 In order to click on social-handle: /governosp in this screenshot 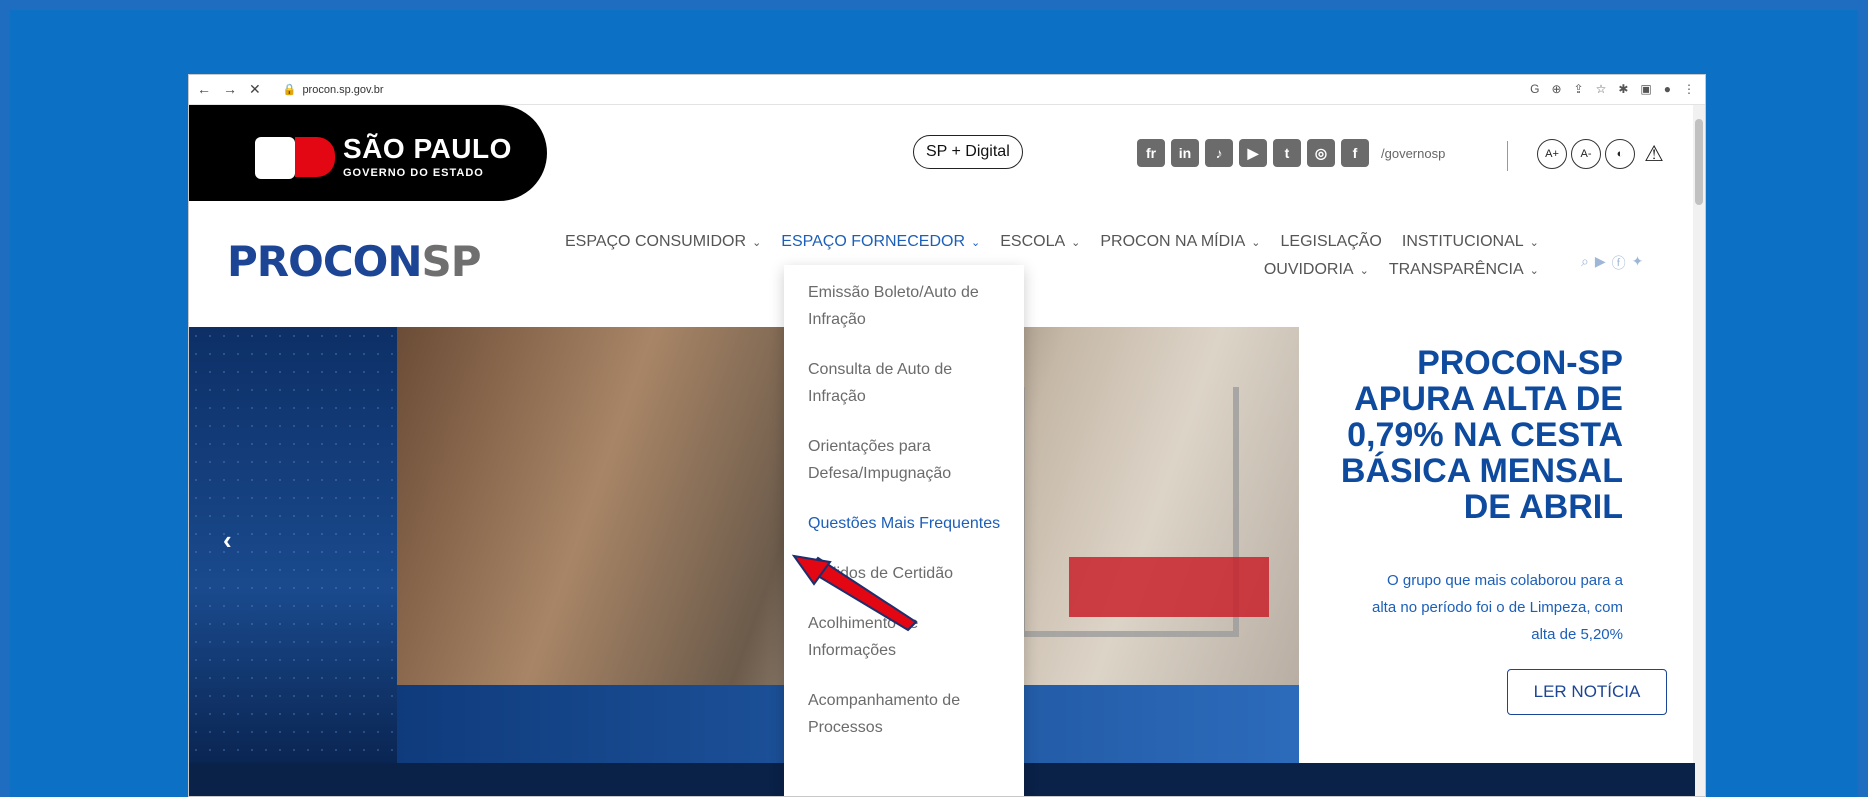, I will do `click(1413, 153)`.